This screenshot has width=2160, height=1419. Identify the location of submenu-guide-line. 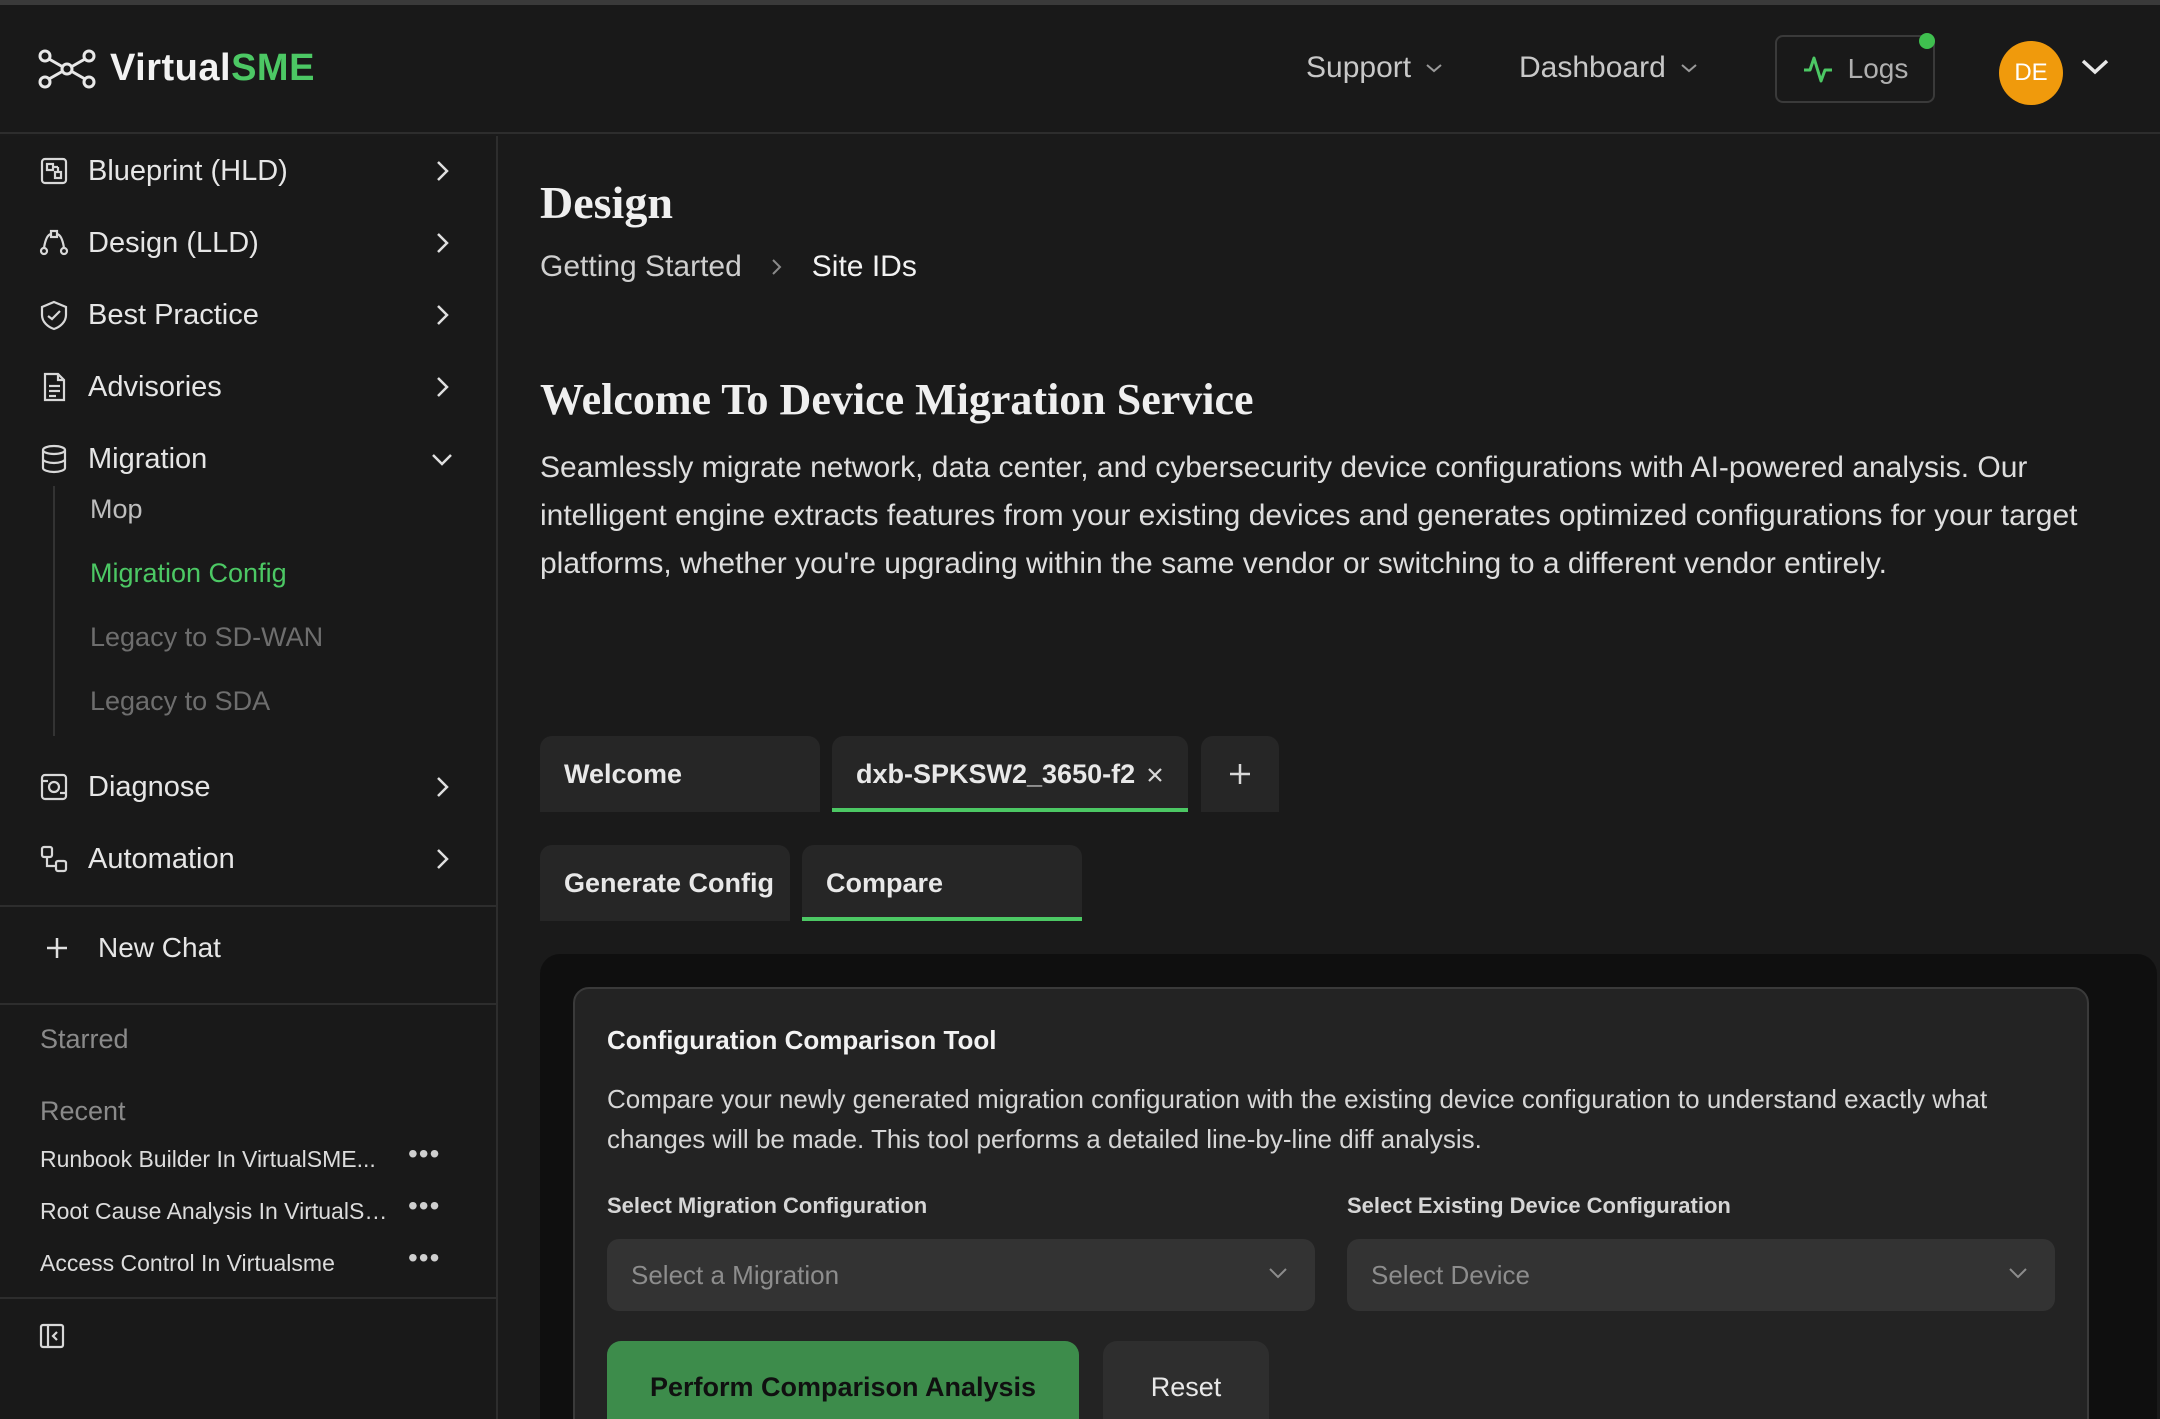
(54, 611).